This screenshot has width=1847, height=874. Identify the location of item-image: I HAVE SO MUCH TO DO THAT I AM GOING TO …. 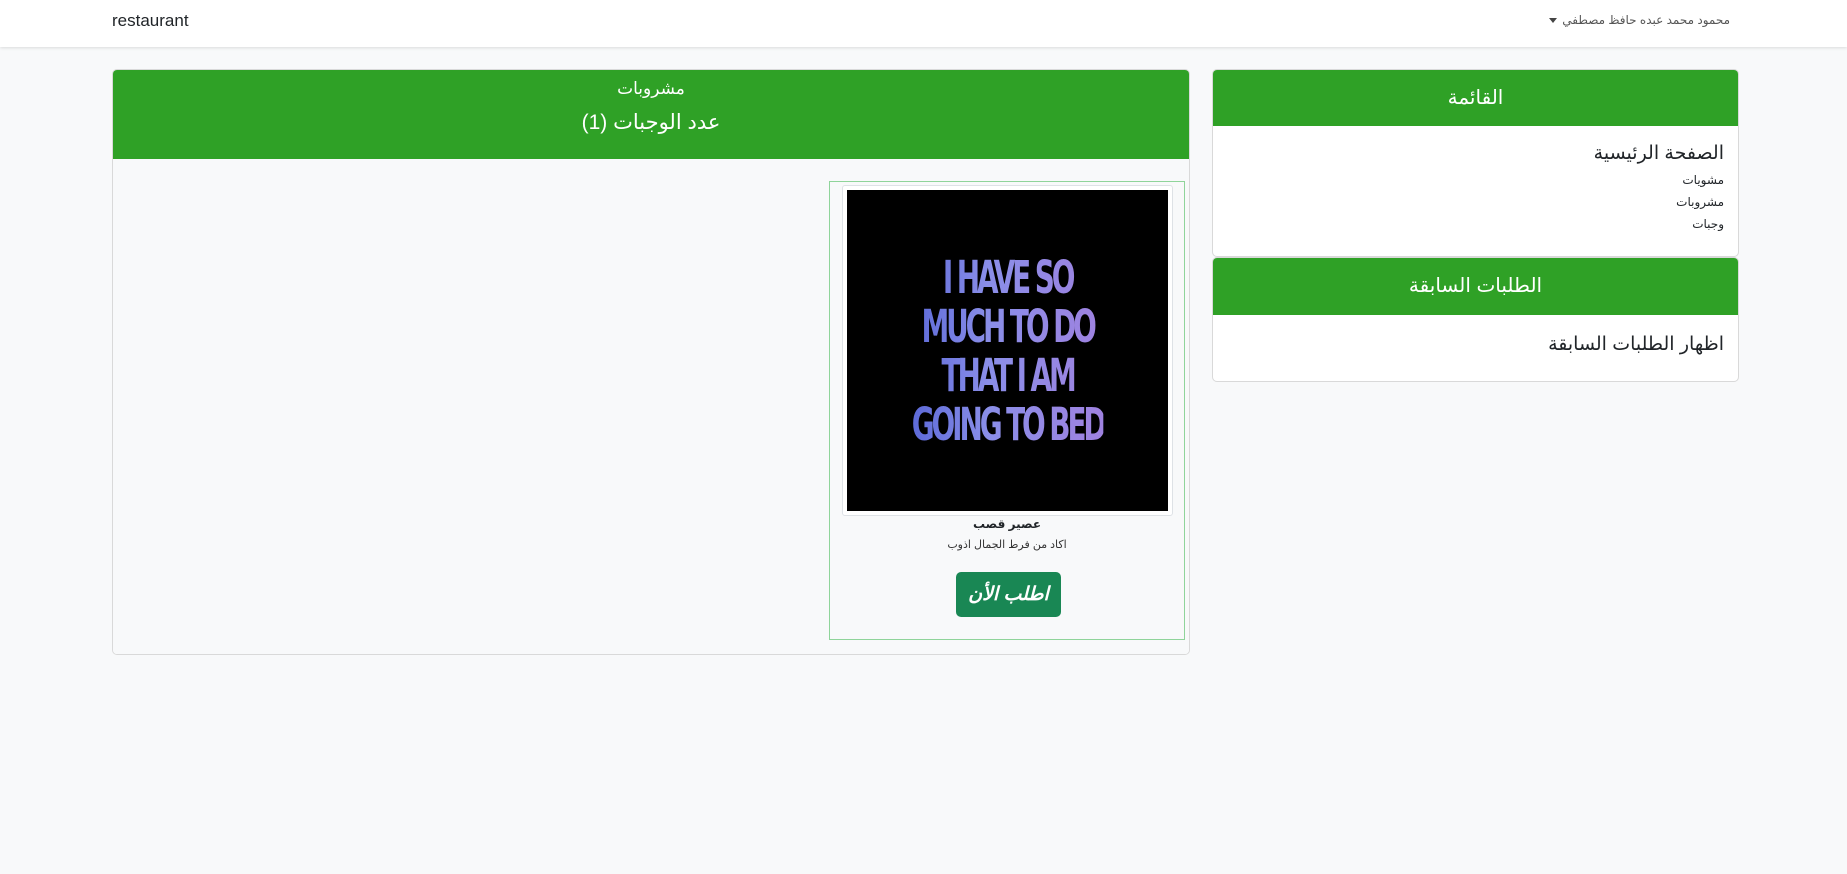
(1007, 350).